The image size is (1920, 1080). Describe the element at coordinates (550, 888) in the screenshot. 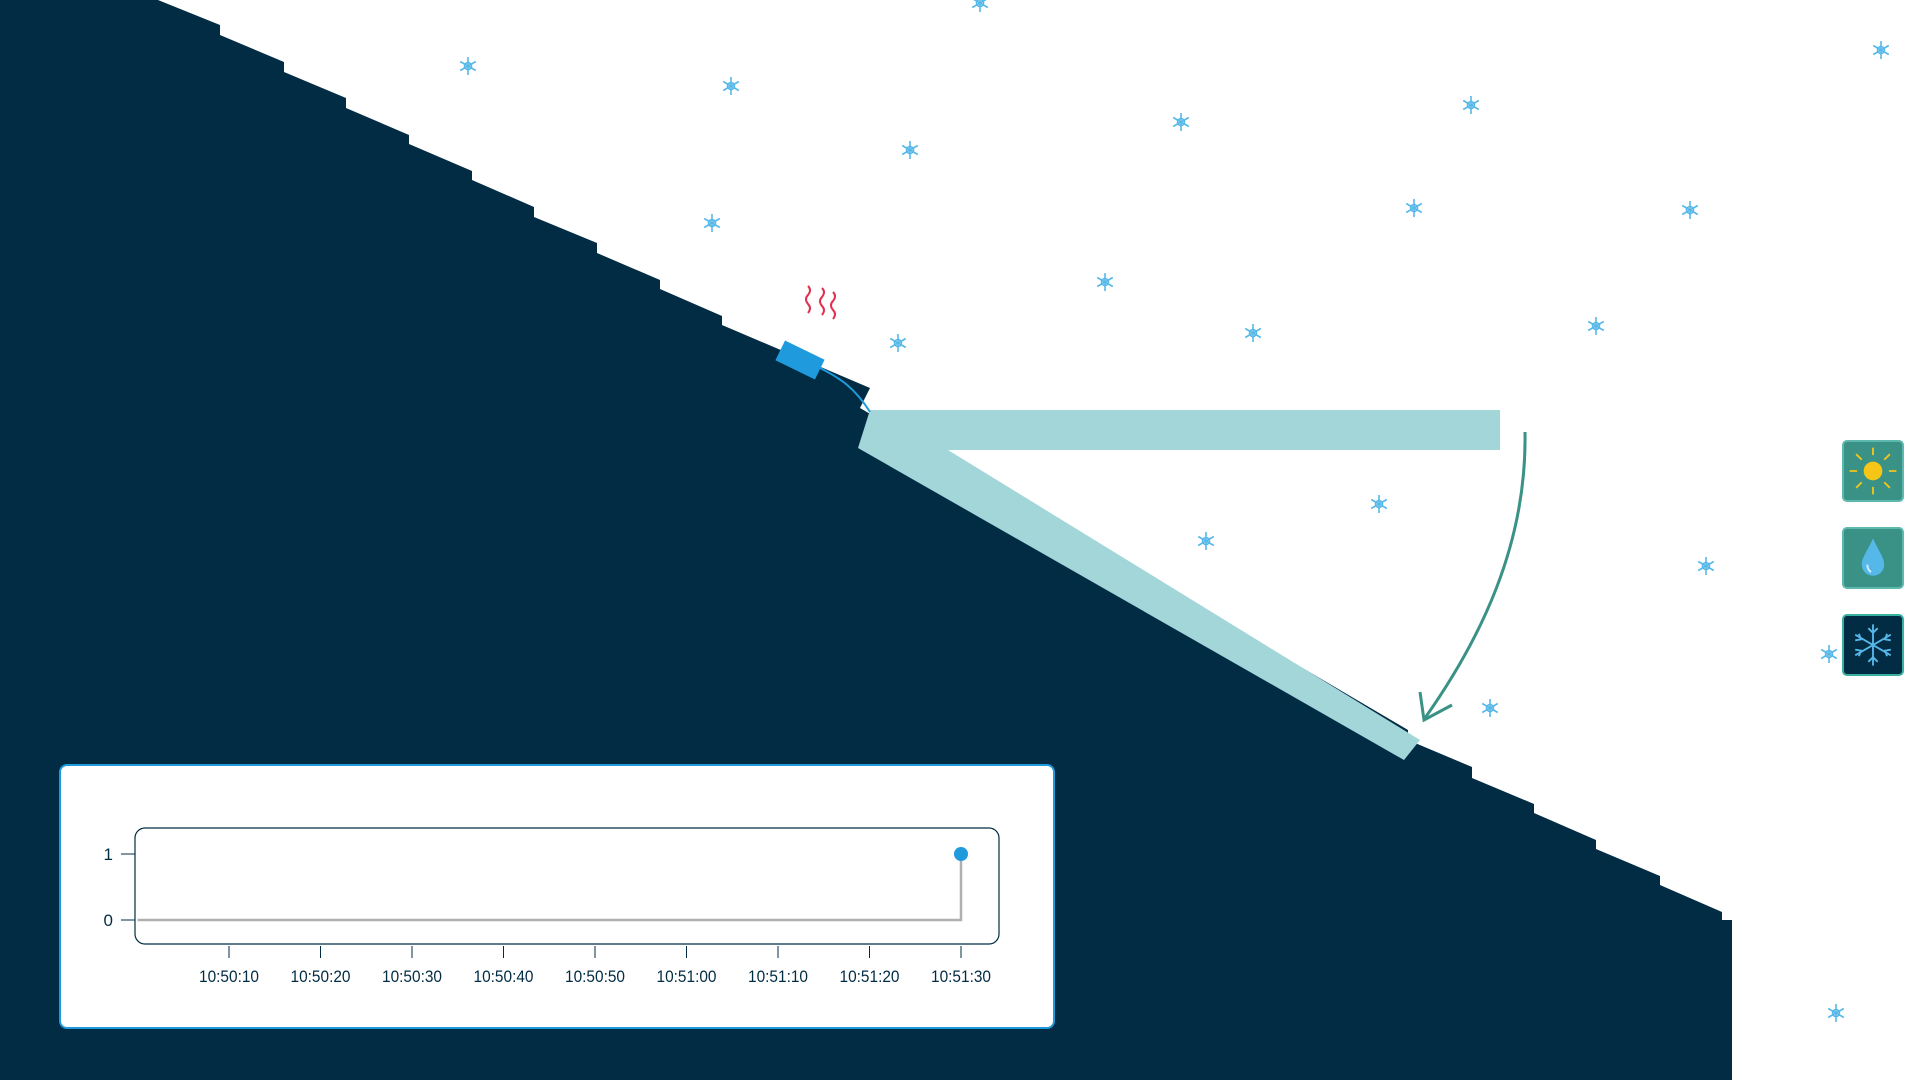

I see `series-line` at that location.